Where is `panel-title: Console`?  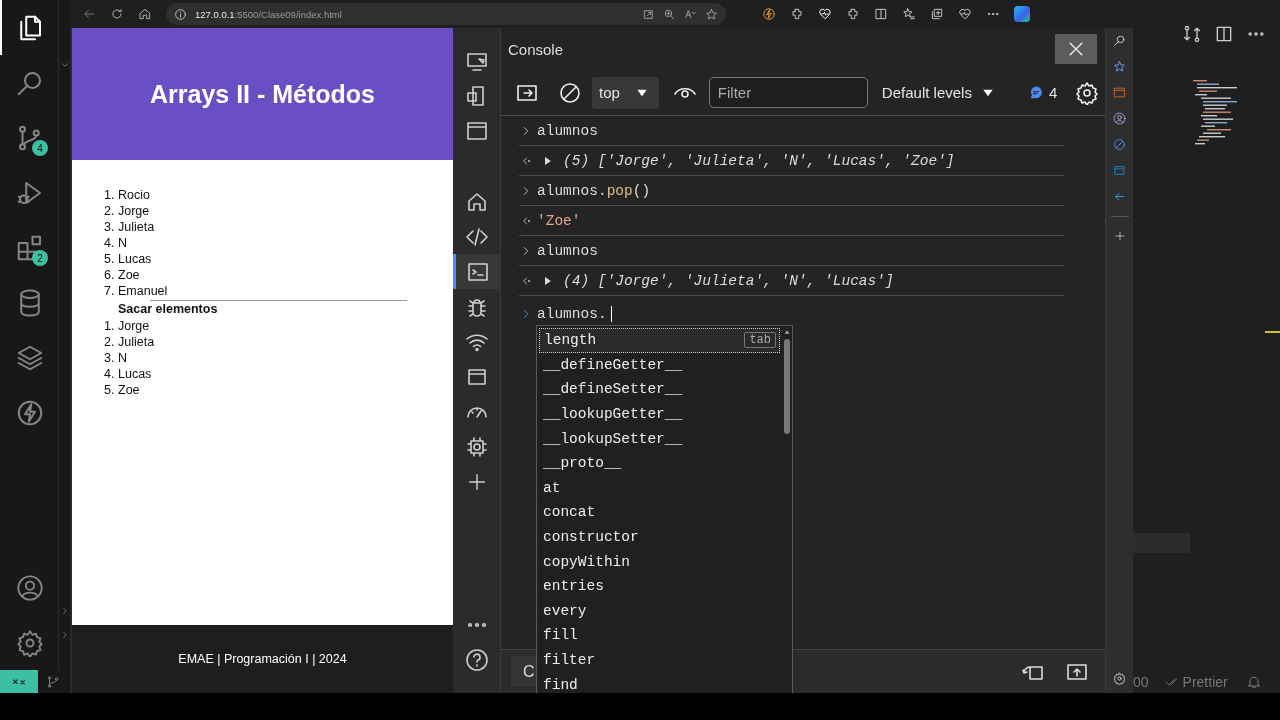 panel-title: Console is located at coordinates (536, 49).